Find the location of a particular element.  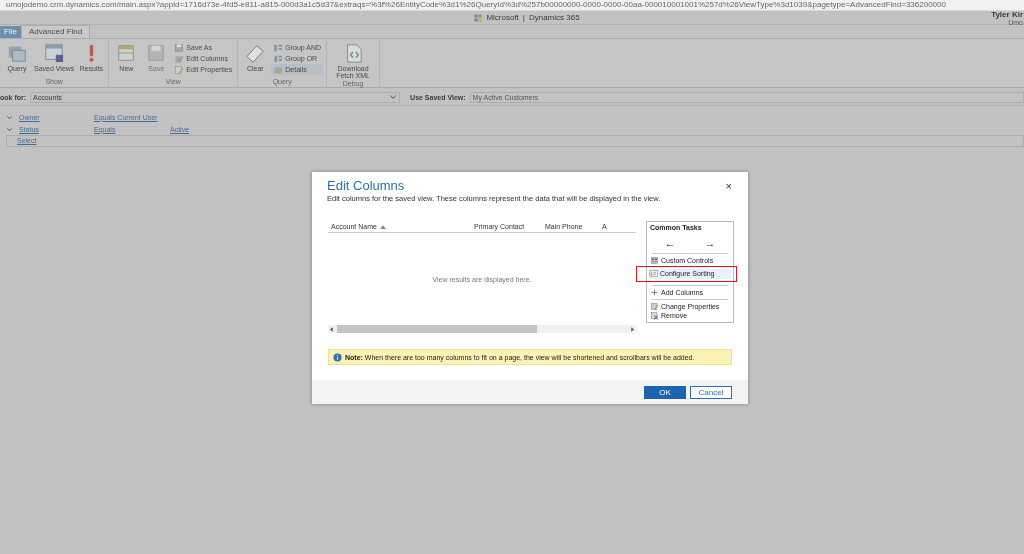

scrollbar-thumb is located at coordinates (437, 329).